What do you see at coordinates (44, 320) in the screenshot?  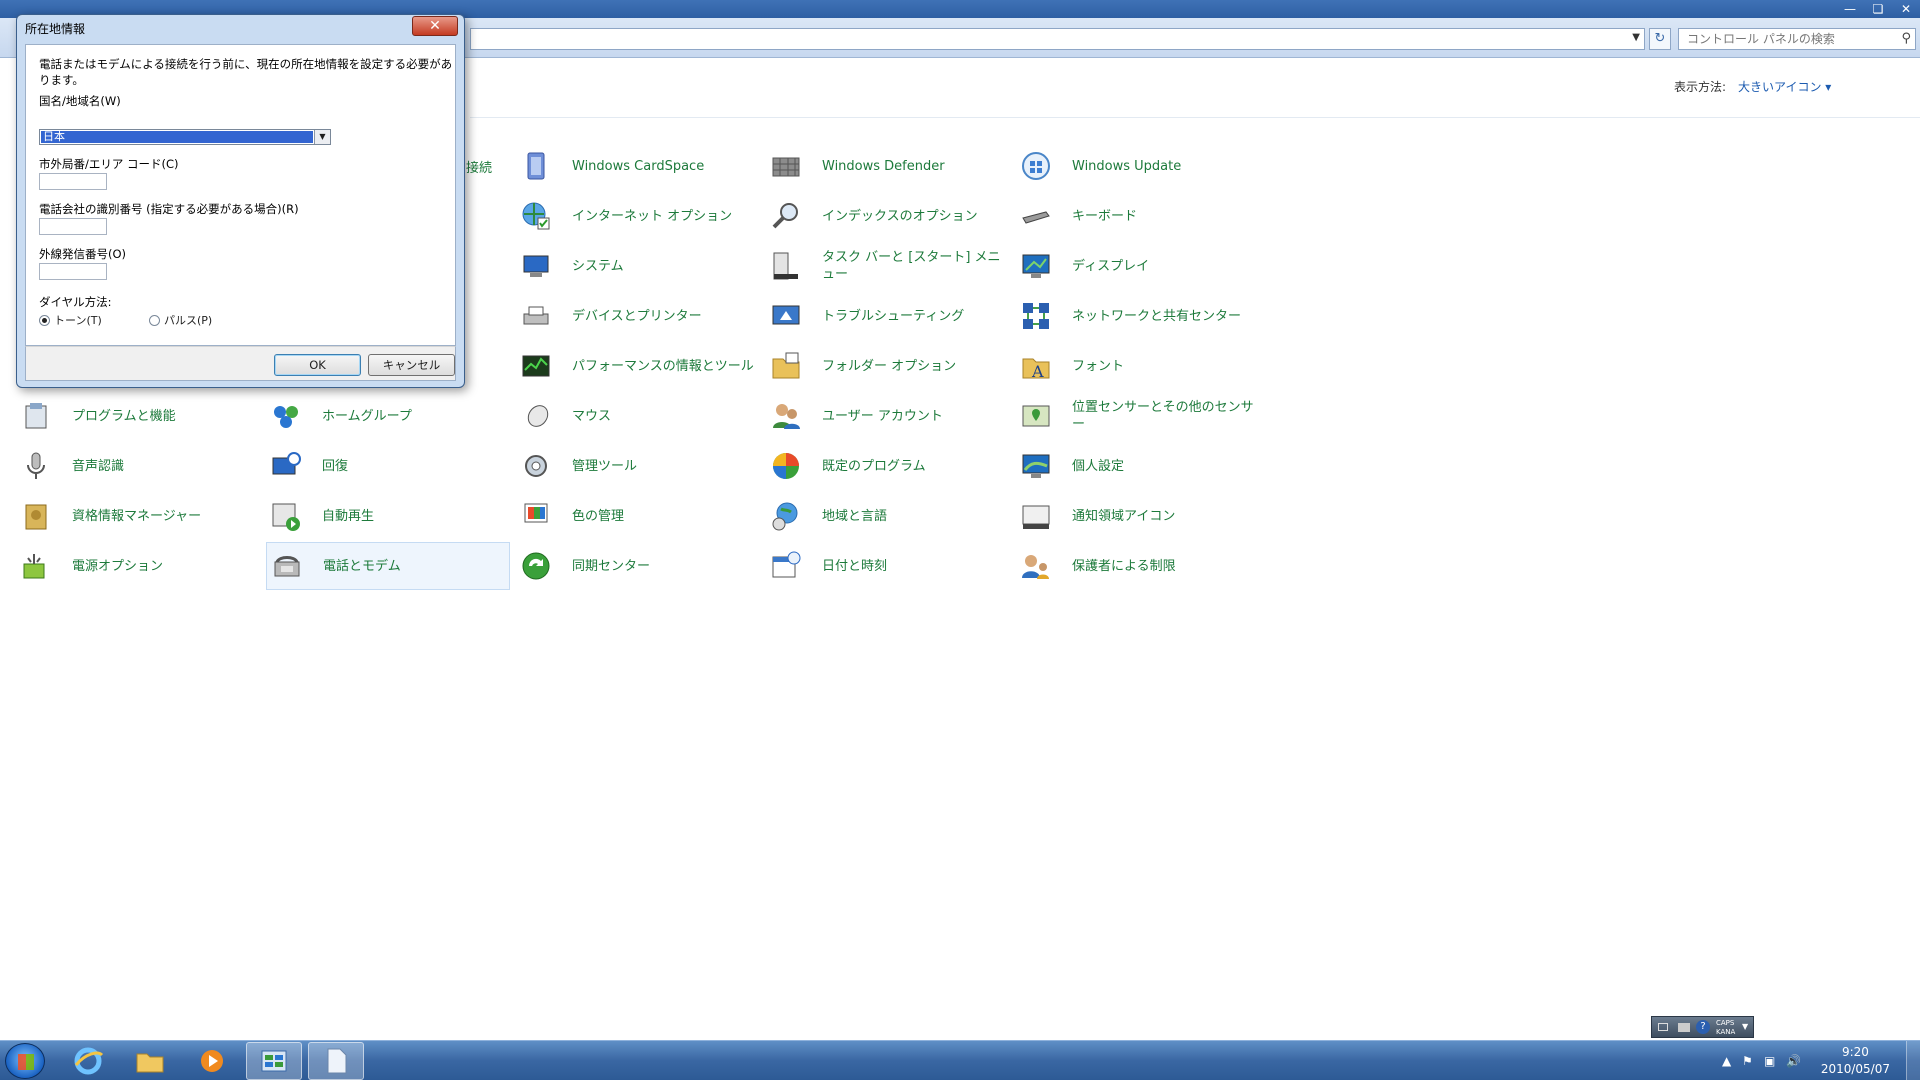 I see `radio-checked-icon` at bounding box center [44, 320].